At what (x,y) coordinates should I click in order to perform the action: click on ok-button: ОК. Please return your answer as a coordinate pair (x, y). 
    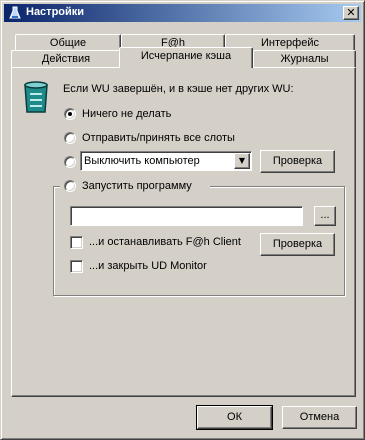
    Looking at the image, I should click on (234, 417).